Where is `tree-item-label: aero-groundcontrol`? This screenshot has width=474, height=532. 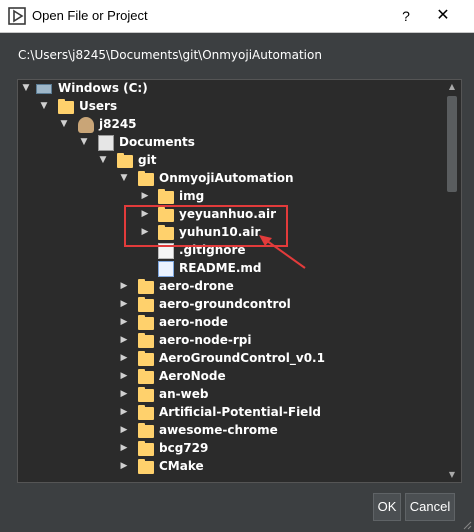 tree-item-label: aero-groundcontrol is located at coordinates (225, 304).